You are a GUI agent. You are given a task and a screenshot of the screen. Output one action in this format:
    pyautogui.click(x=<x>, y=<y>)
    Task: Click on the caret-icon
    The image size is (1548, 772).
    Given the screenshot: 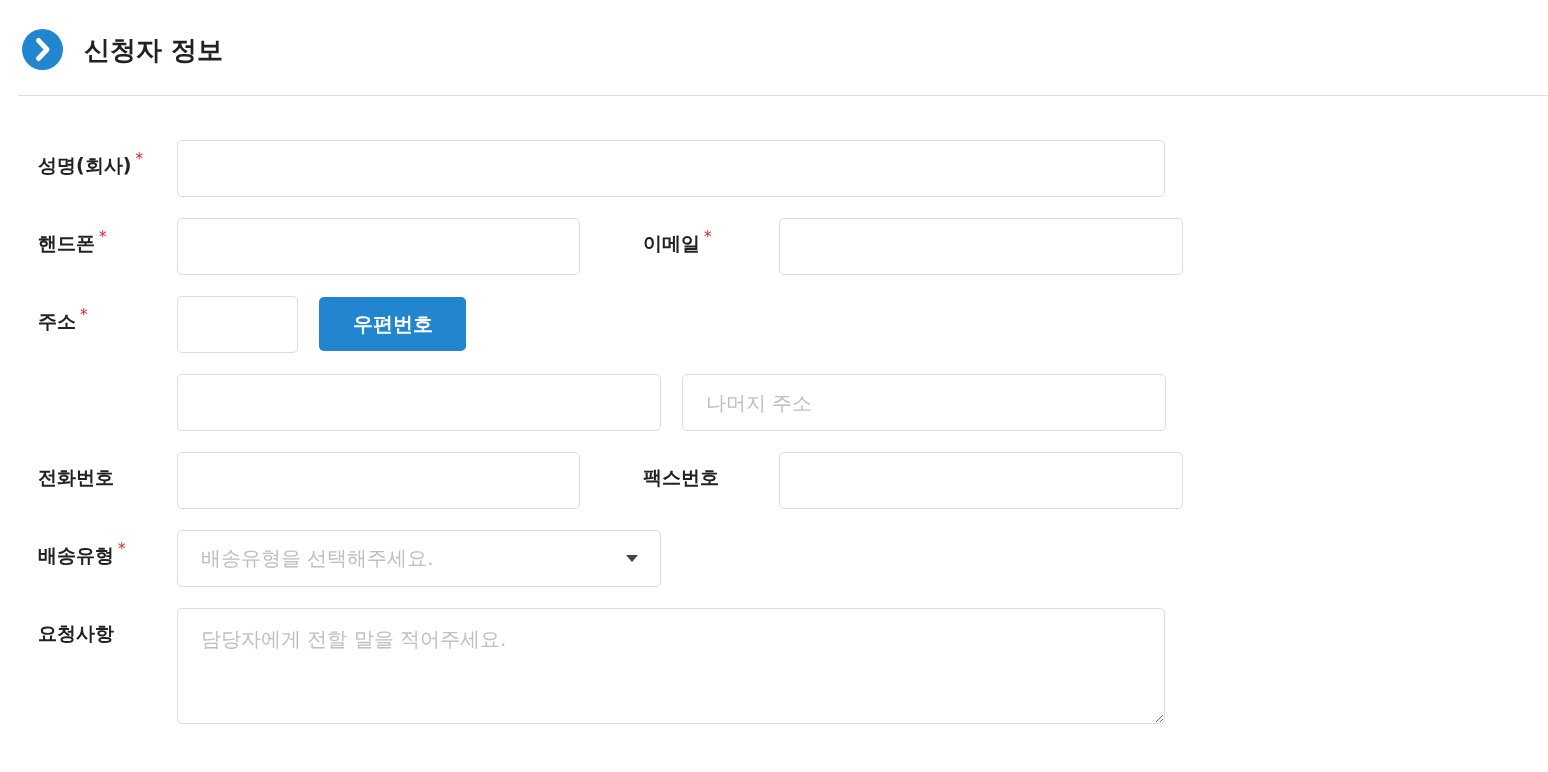 What is the action you would take?
    pyautogui.click(x=632, y=558)
    